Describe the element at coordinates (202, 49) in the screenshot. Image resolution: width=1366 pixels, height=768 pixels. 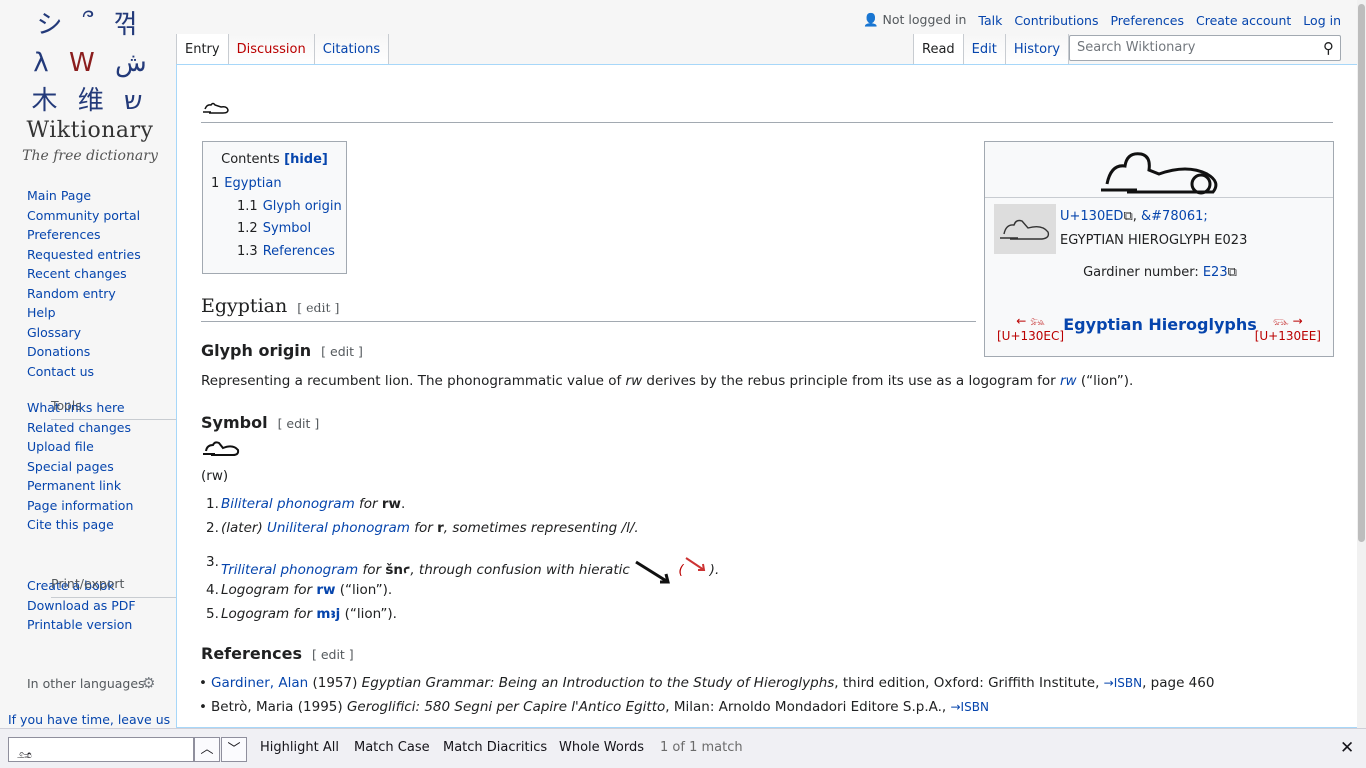
I see `tab-entry: Entry` at that location.